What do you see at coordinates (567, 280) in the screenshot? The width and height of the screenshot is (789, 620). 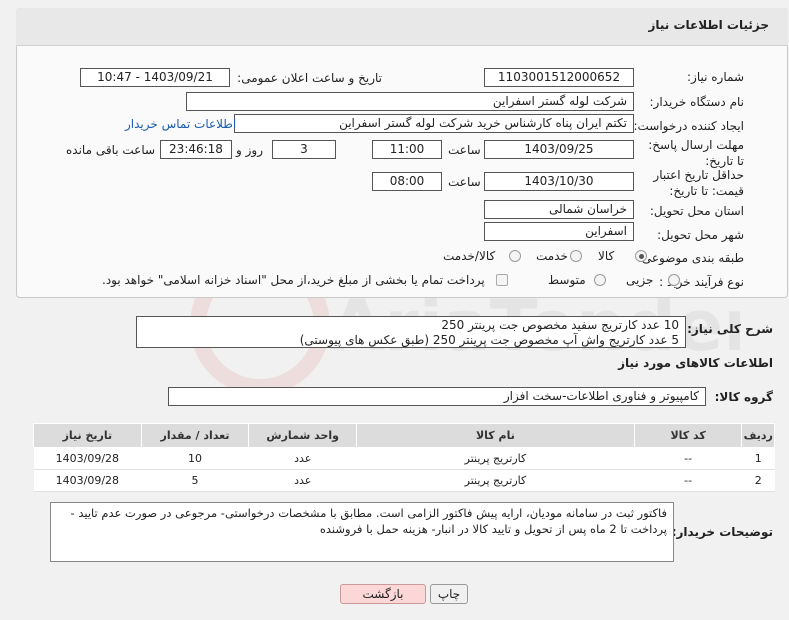 I see `radio-medium-label: متوسط` at bounding box center [567, 280].